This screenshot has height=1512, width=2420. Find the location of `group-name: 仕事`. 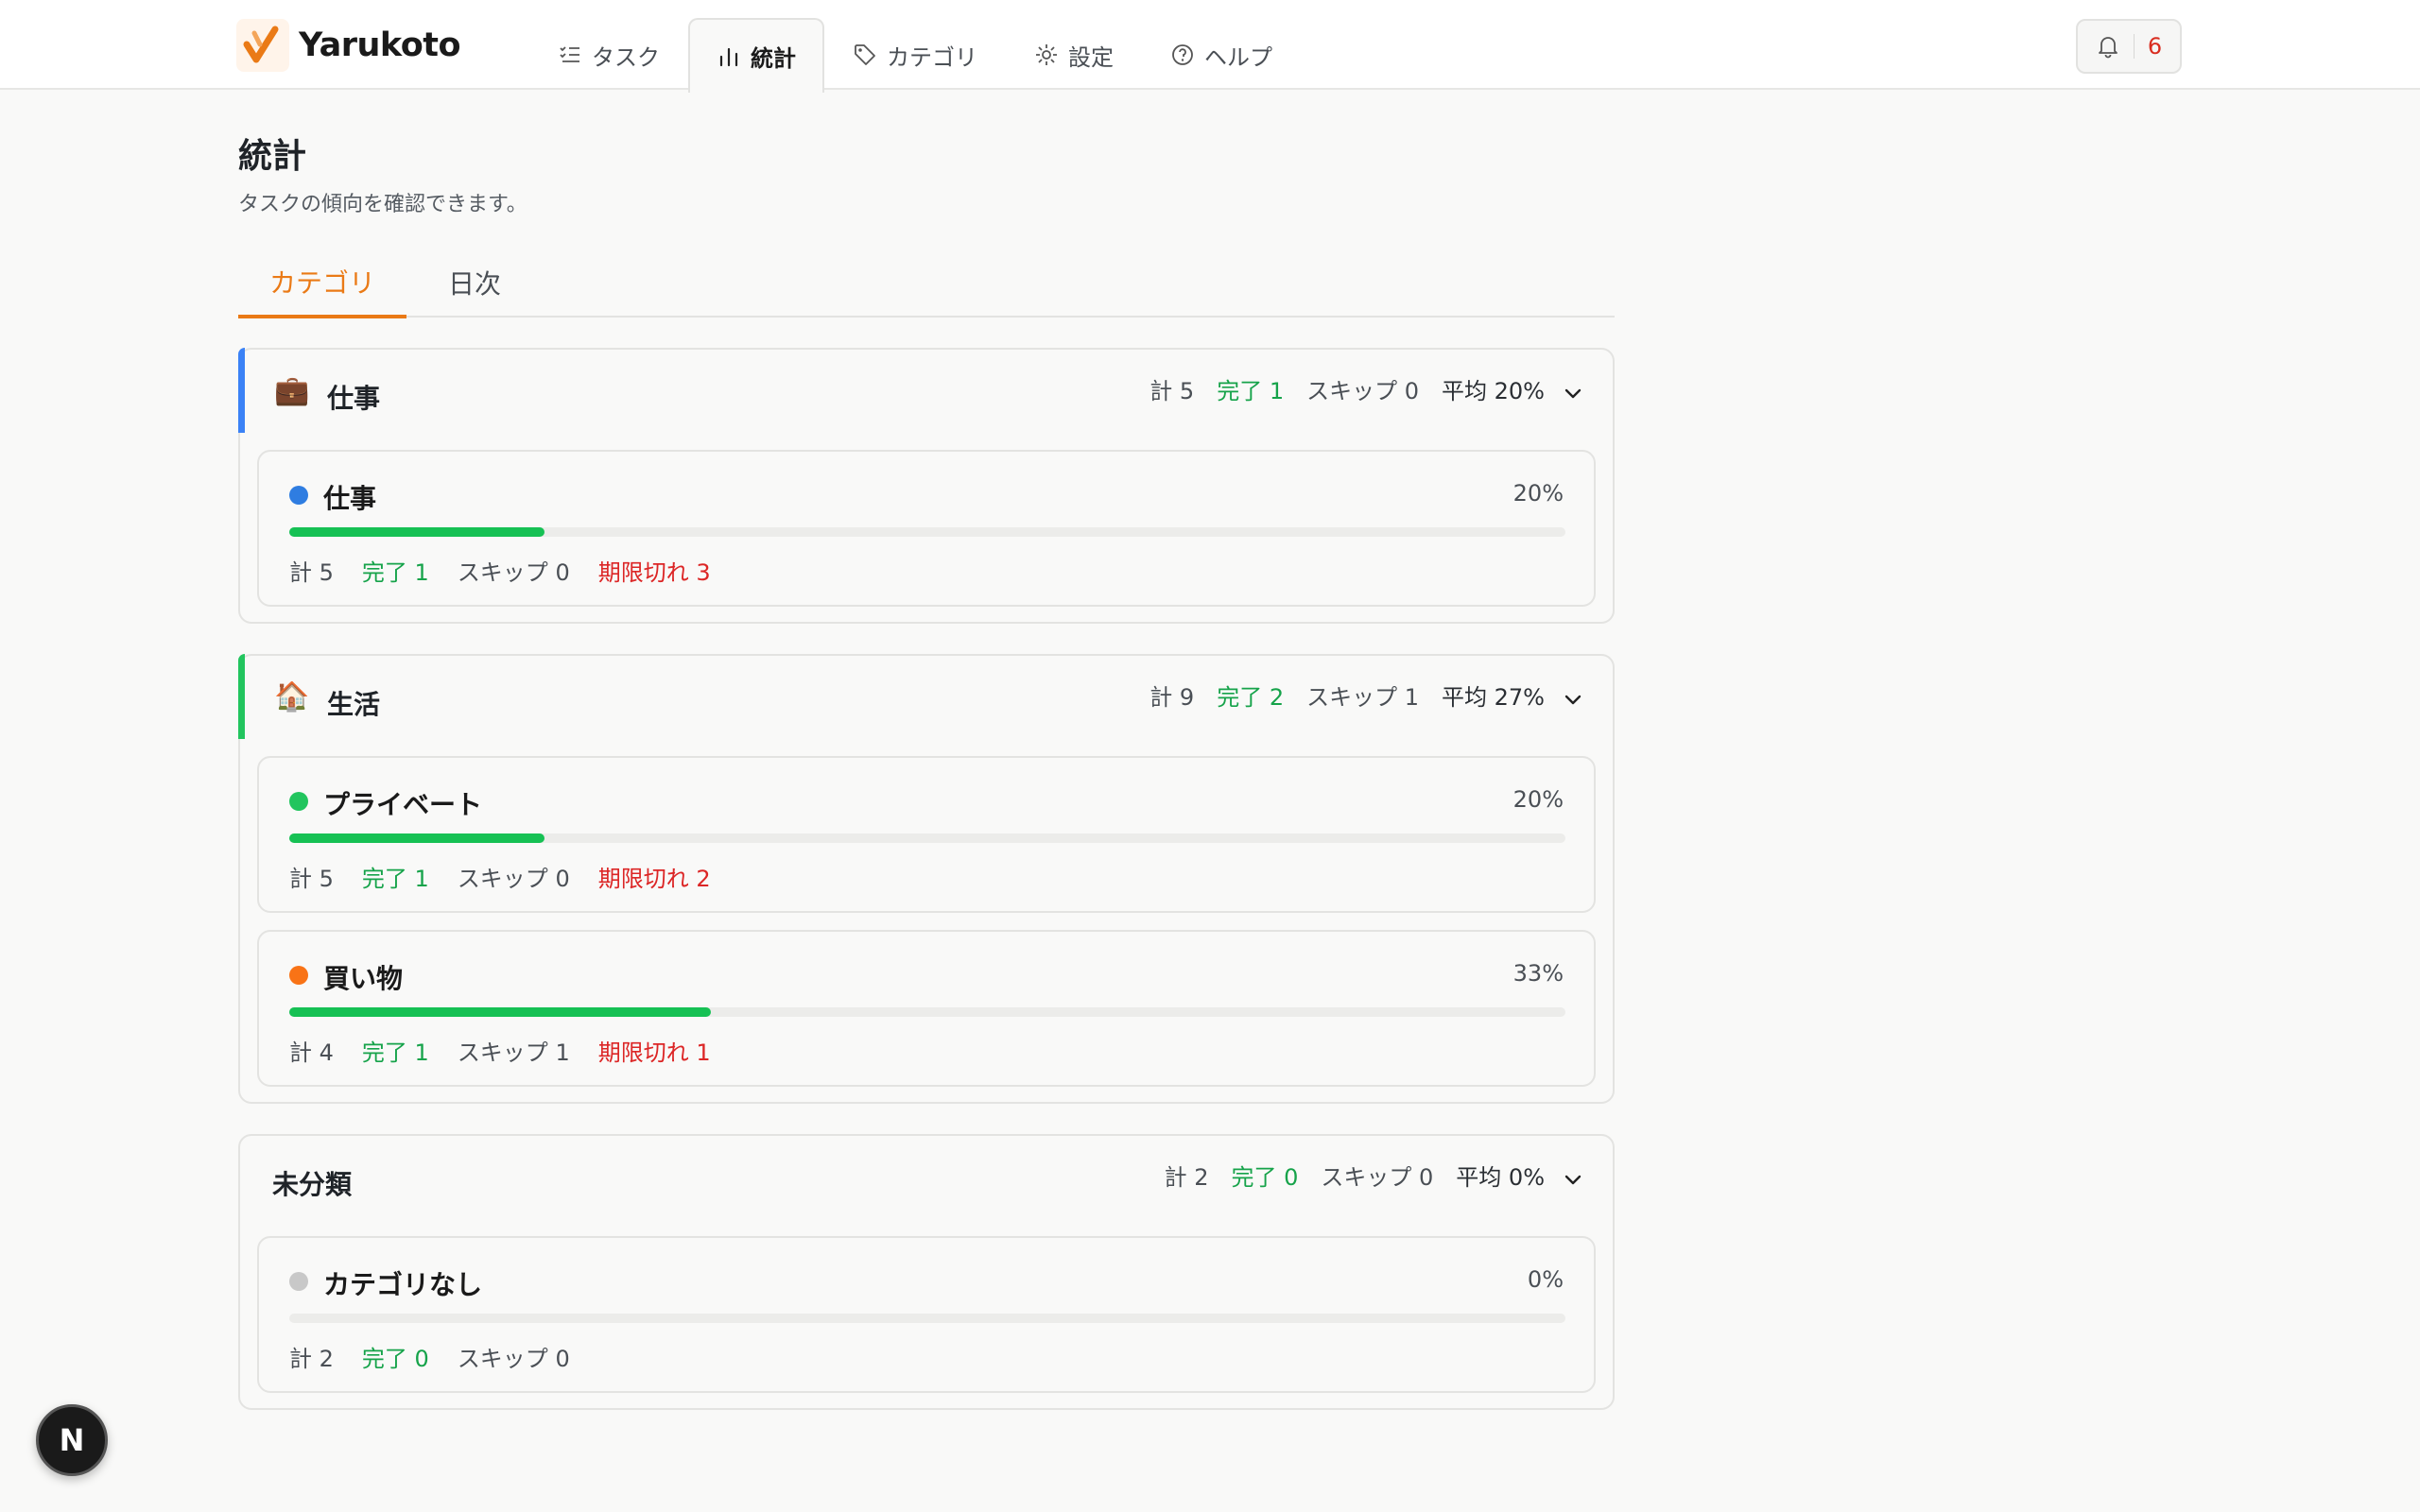

group-name: 仕事 is located at coordinates (354, 398).